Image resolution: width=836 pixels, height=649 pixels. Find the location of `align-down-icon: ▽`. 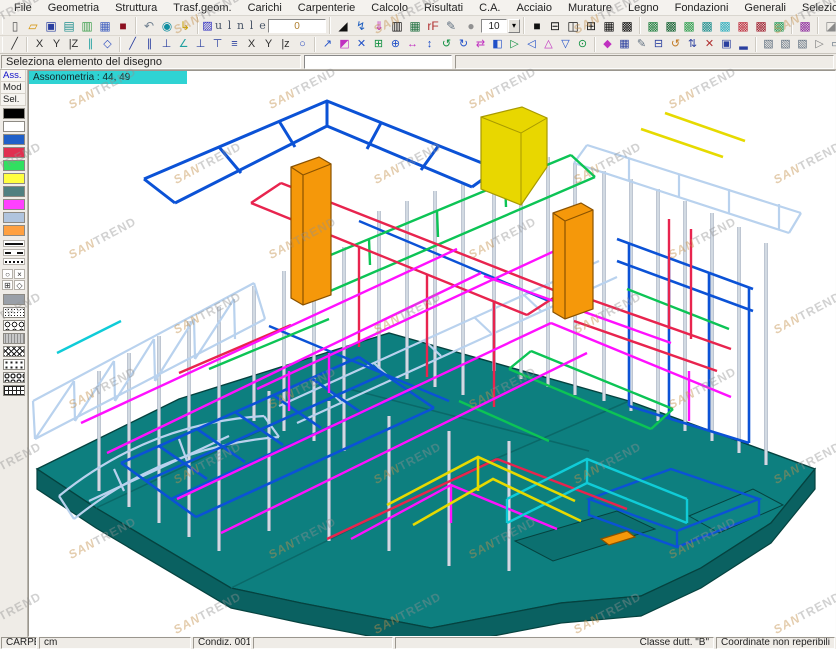

align-down-icon: ▽ is located at coordinates (565, 44).